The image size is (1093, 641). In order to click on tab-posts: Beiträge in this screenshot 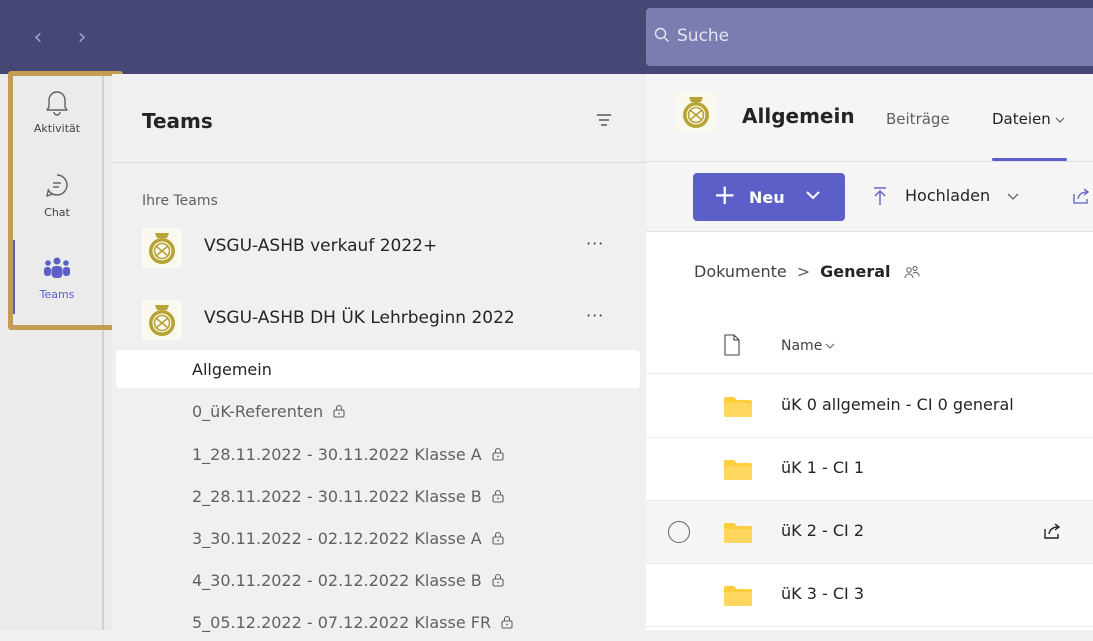, I will do `click(918, 119)`.